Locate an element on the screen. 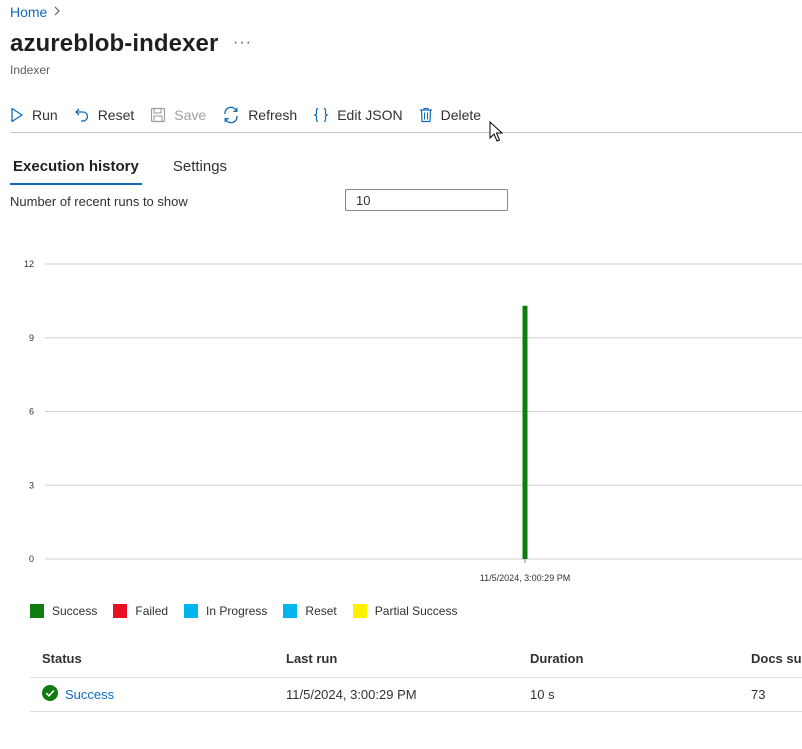  y-tick-label: 12 is located at coordinates (29, 264).